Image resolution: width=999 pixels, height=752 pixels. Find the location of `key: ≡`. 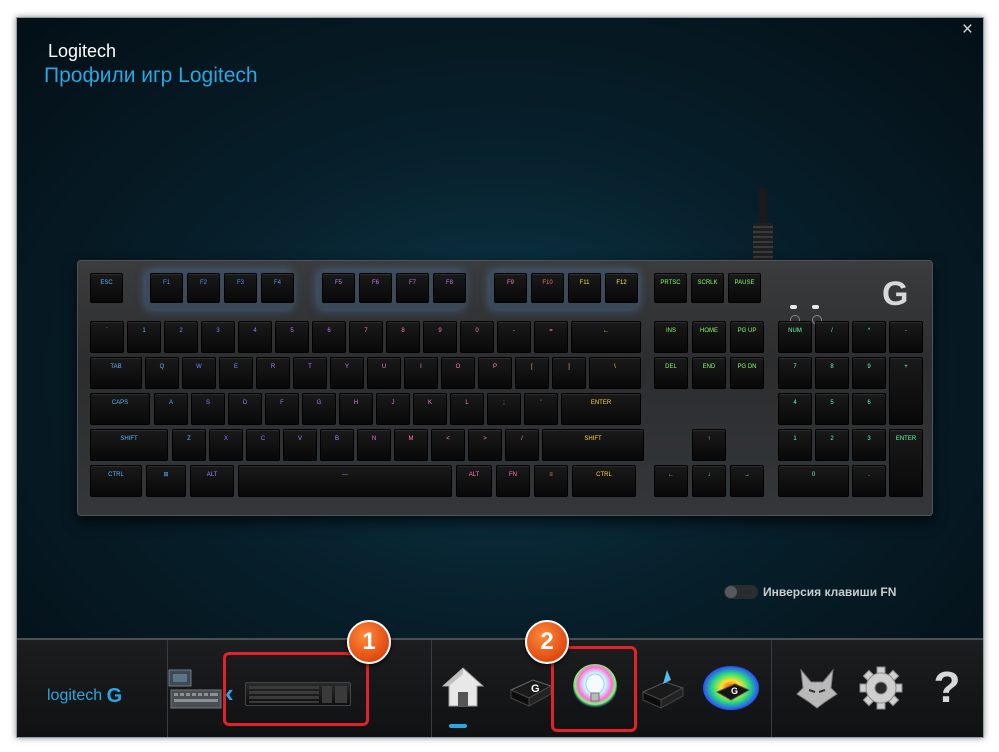

key: ≡ is located at coordinates (551, 481).